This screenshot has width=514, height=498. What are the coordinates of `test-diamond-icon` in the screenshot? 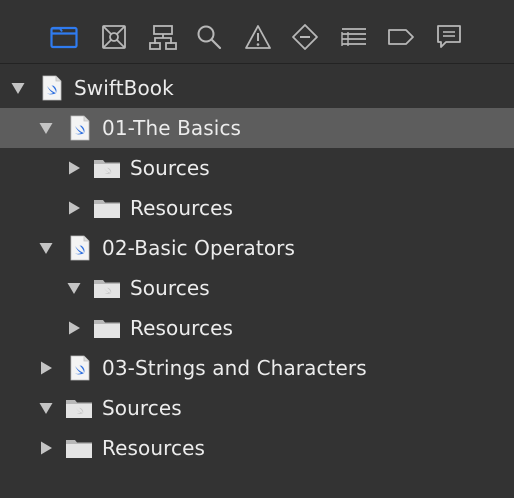 It's located at (305, 37).